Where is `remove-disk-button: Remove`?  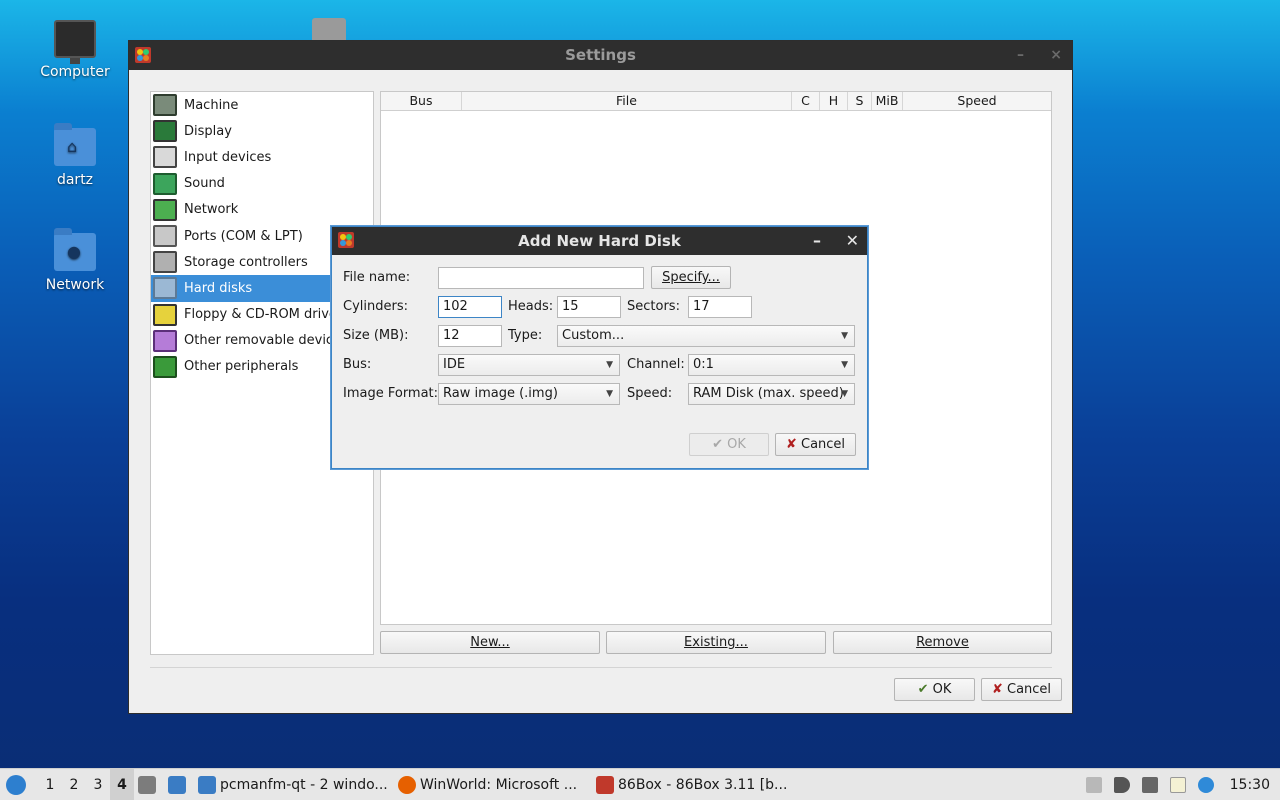
remove-disk-button: Remove is located at coordinates (942, 642).